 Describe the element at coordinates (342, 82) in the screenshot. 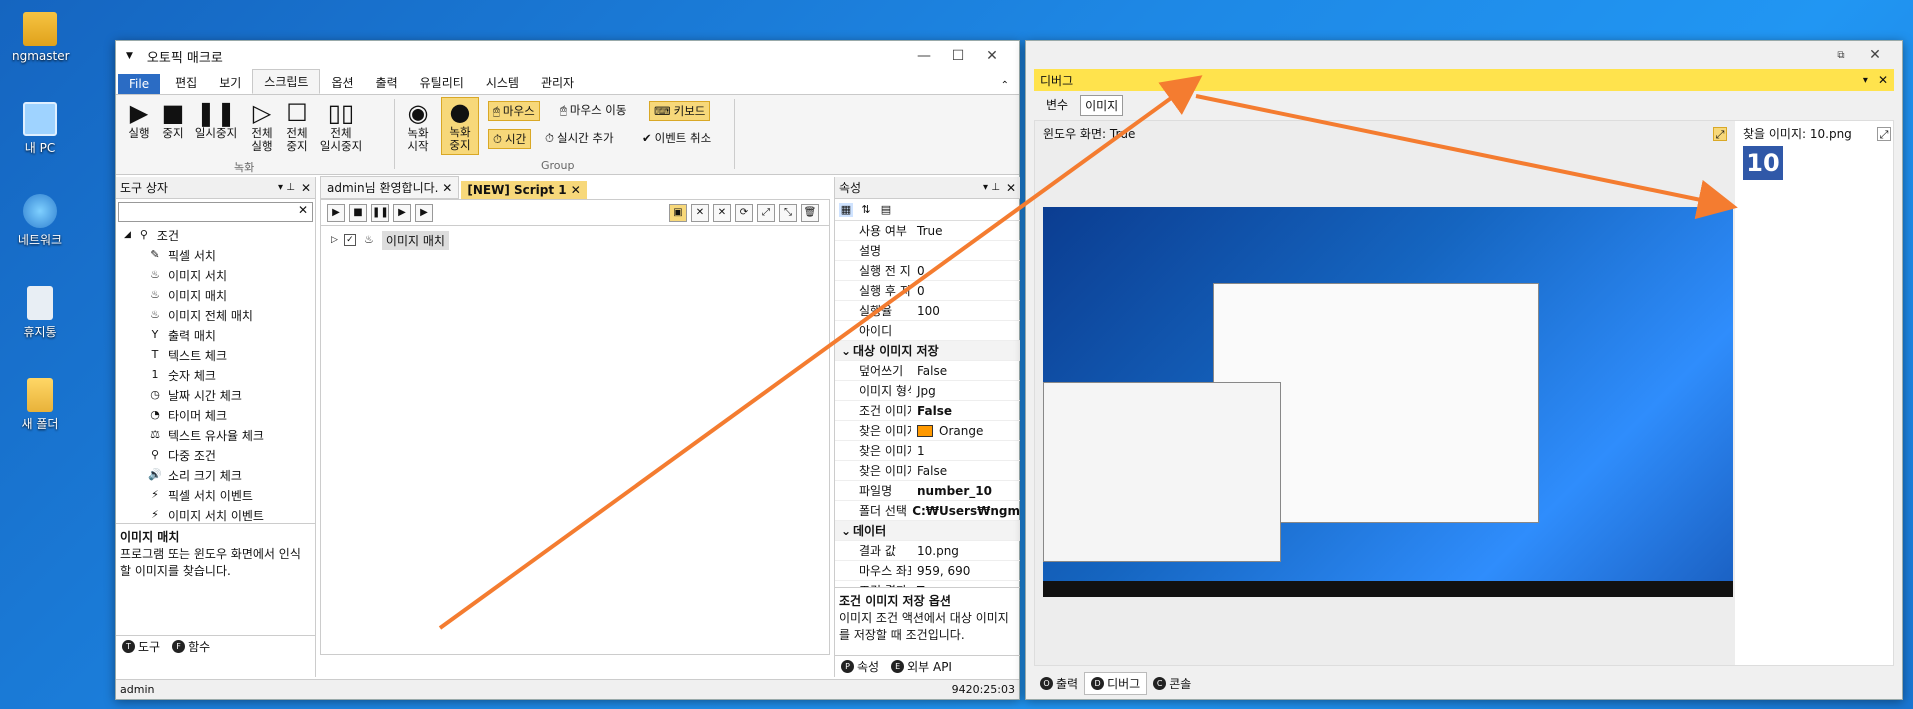

I see `tab-options: 옵션` at that location.